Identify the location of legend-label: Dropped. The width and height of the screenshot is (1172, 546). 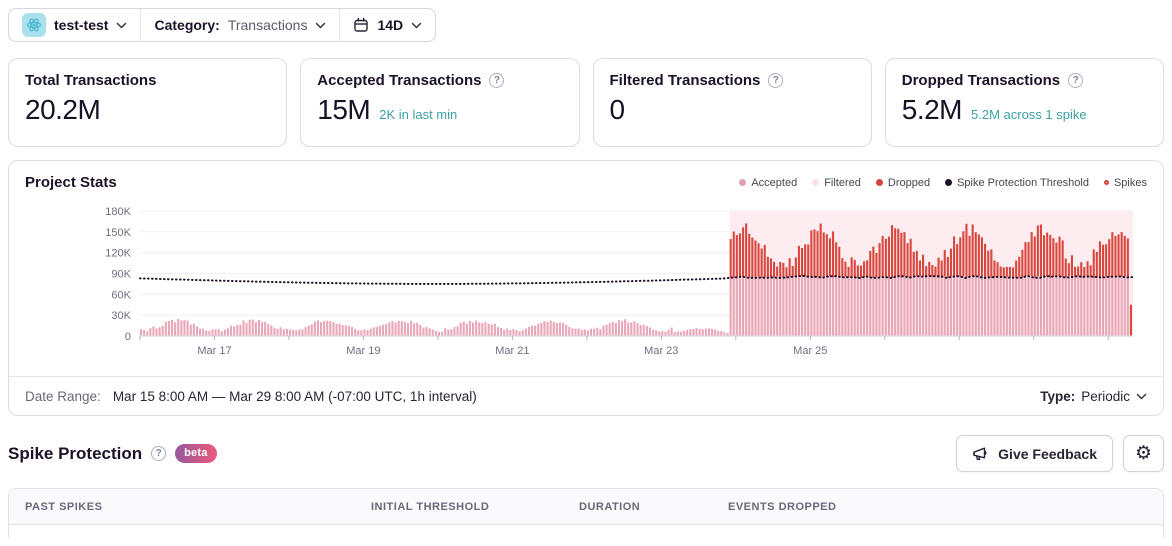
(909, 182).